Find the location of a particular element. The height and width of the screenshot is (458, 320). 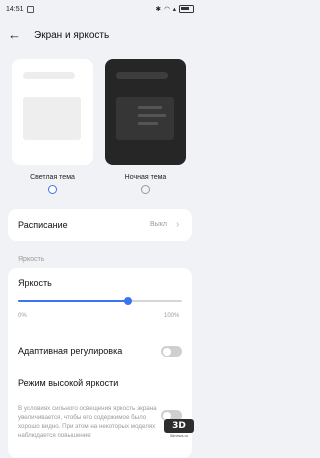

dark-theme-label: Ночная тема is located at coordinates (145, 177).